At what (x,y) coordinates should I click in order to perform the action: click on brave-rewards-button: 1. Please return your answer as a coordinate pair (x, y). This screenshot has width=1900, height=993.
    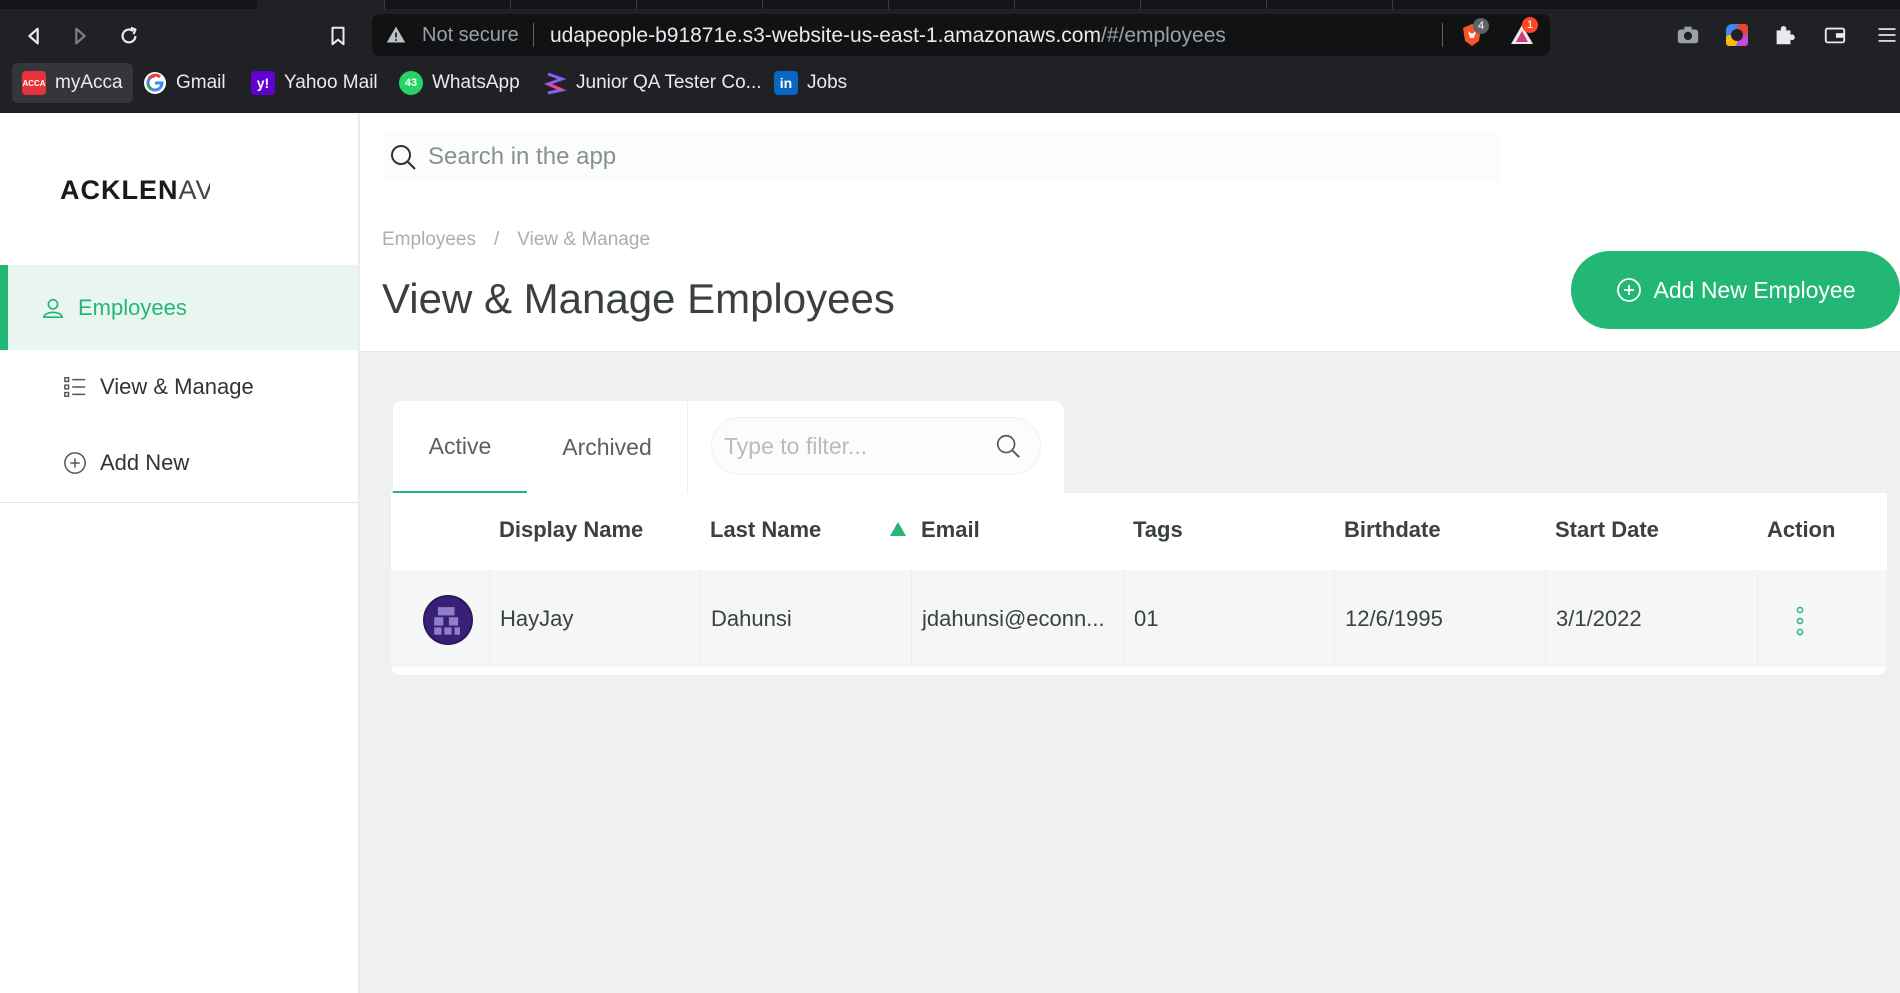
    Looking at the image, I should click on (1523, 32).